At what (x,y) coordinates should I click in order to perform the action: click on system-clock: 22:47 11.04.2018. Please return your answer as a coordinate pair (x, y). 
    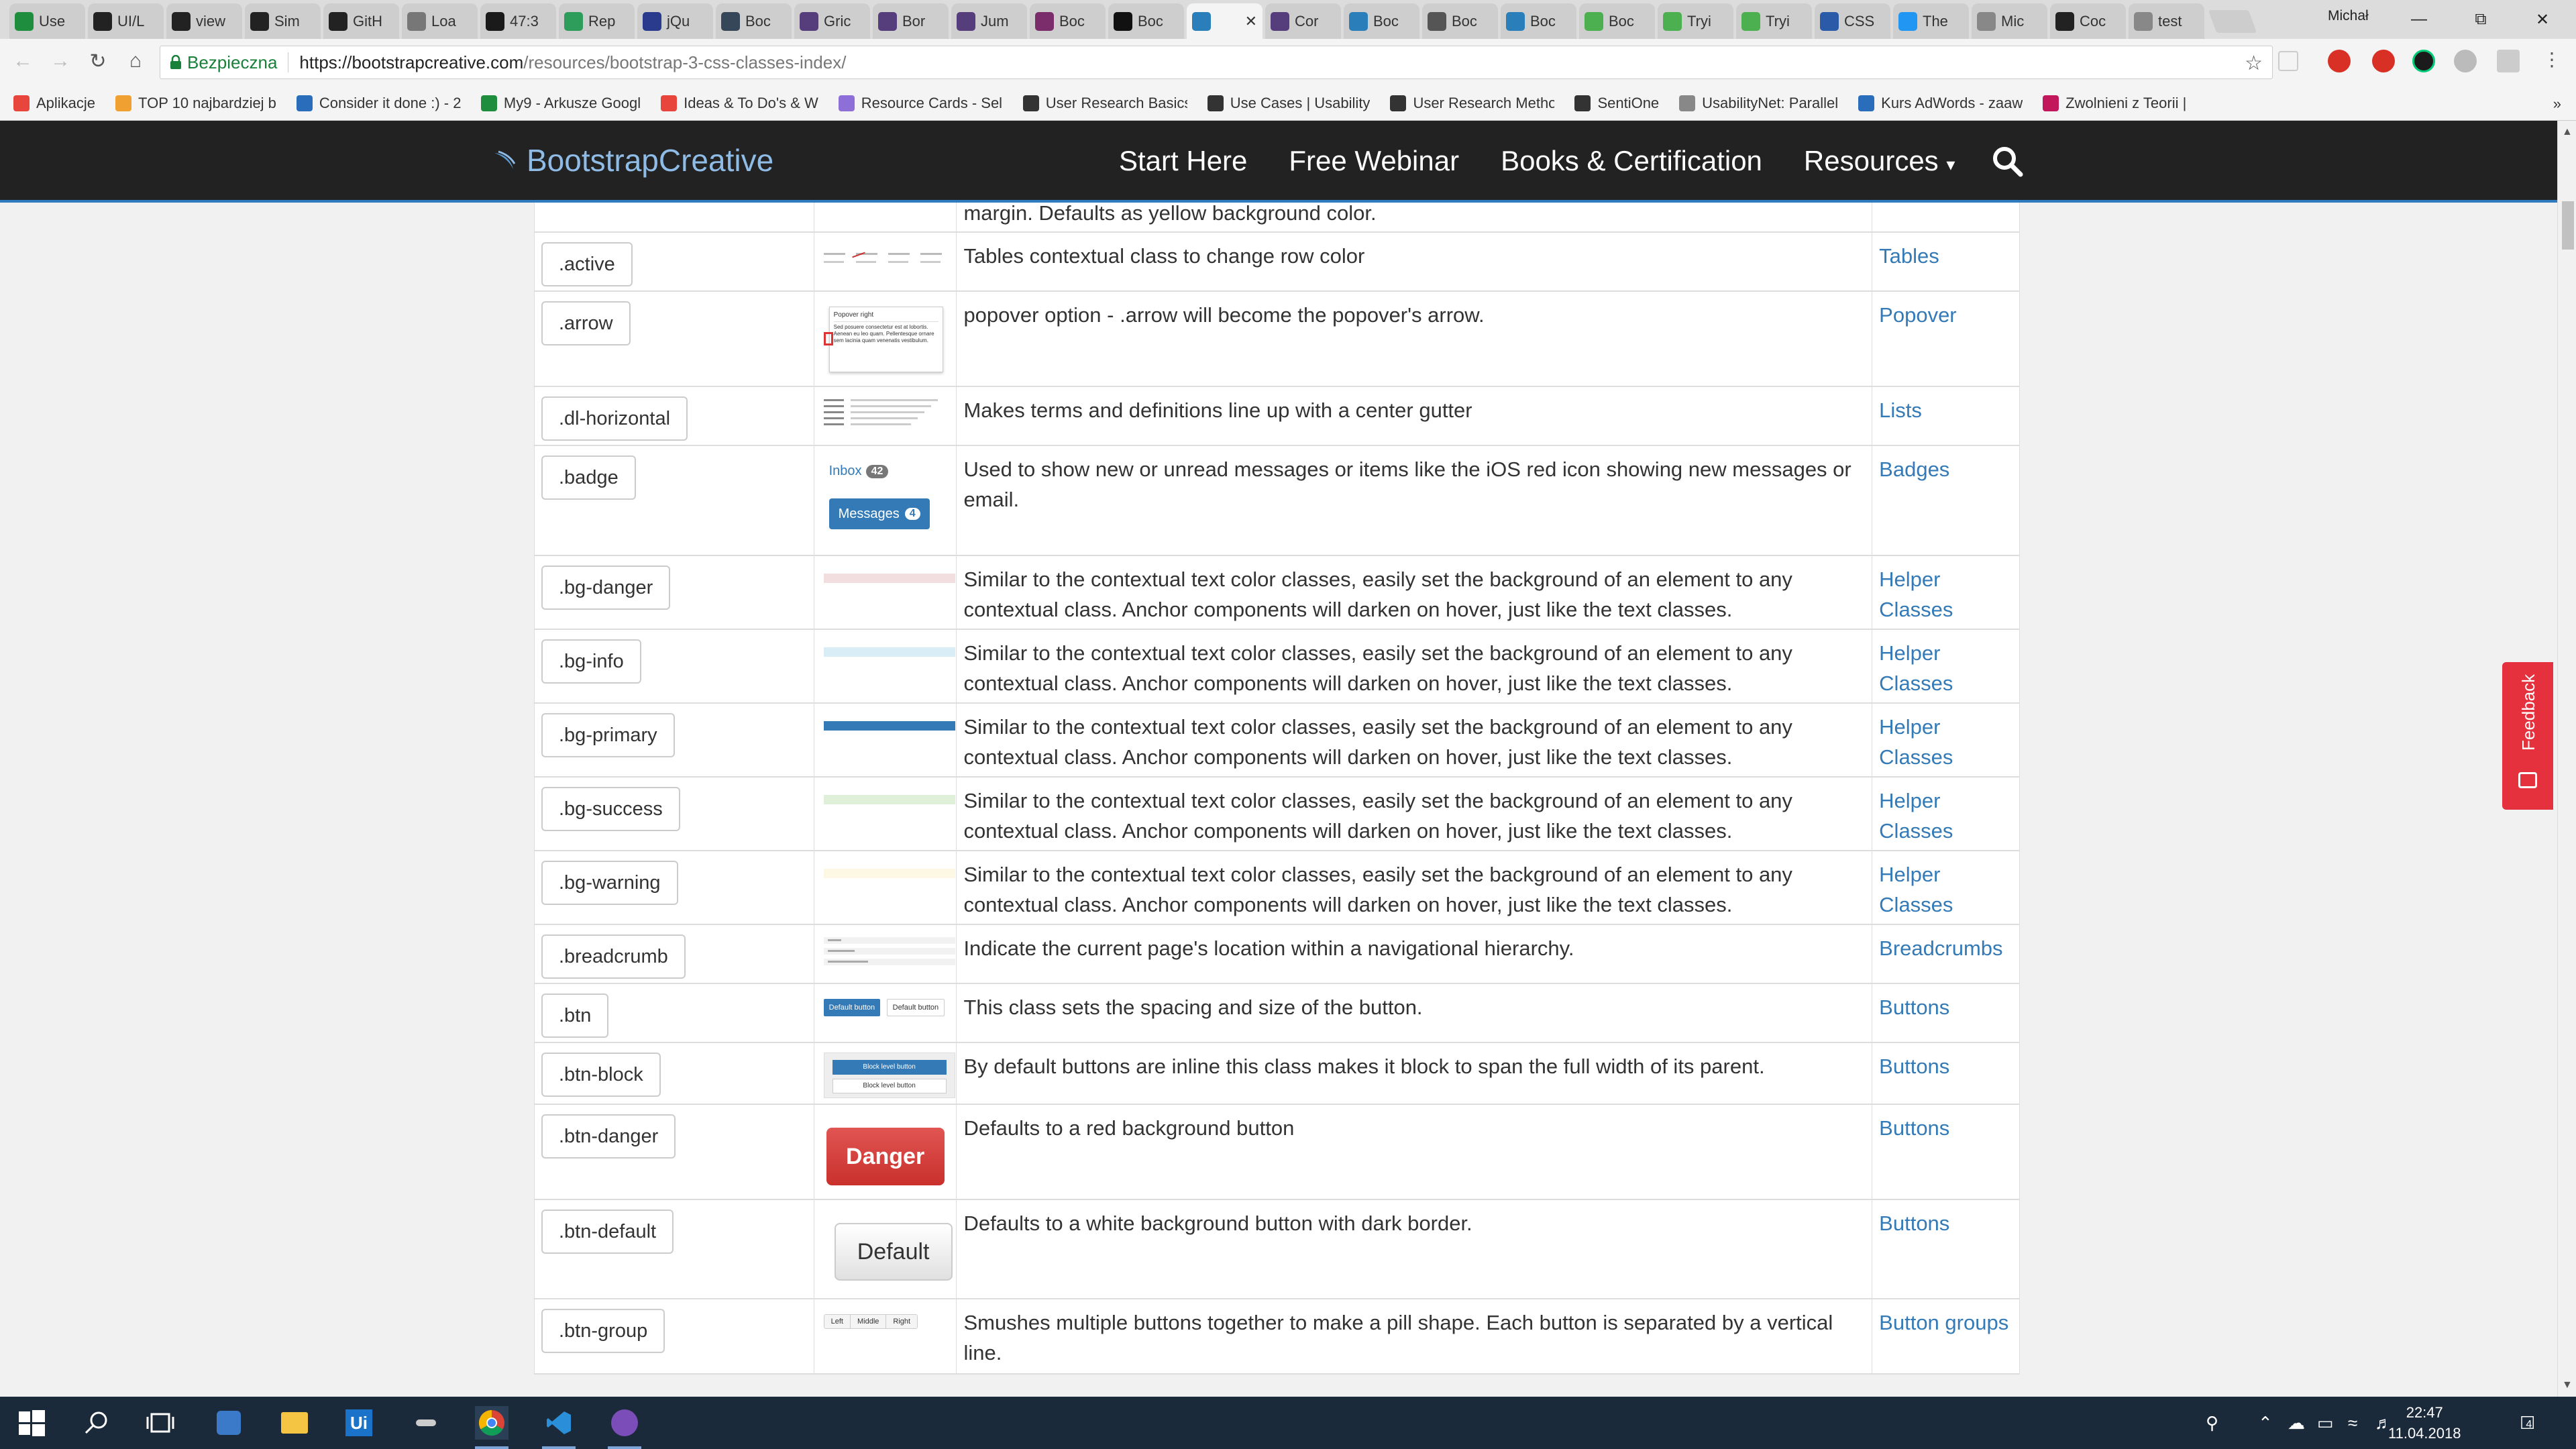
    Looking at the image, I should click on (2424, 1423).